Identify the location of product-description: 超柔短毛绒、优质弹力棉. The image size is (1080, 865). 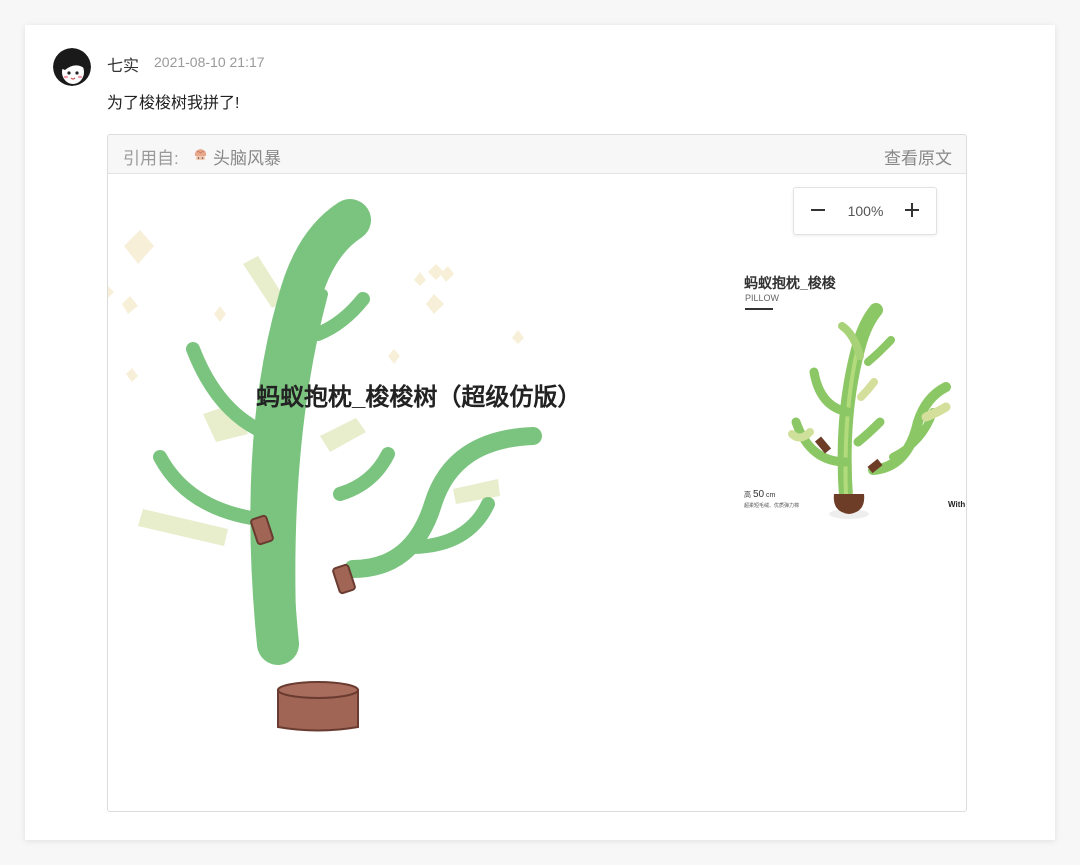
(772, 506).